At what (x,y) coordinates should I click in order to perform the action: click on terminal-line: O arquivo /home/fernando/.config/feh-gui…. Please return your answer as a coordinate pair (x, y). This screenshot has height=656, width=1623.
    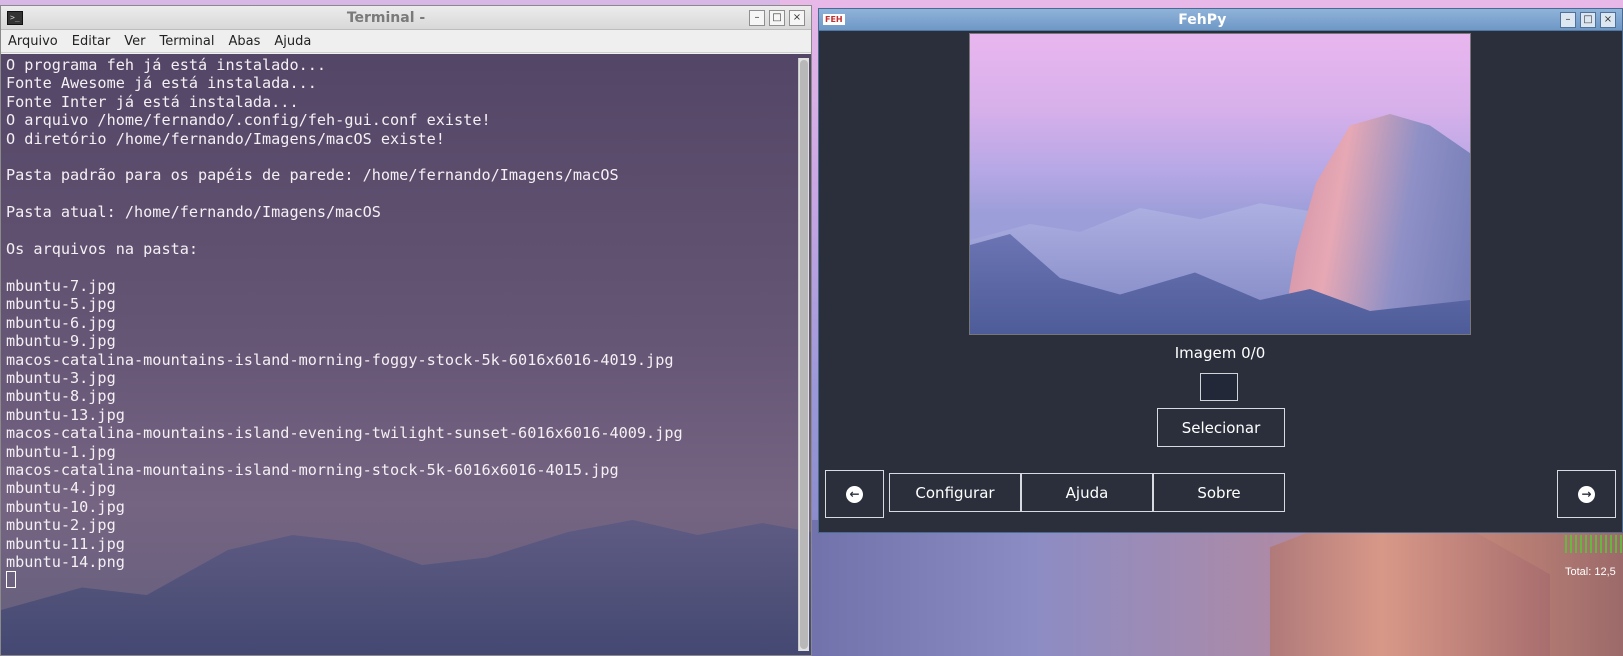
    Looking at the image, I should click on (248, 120).